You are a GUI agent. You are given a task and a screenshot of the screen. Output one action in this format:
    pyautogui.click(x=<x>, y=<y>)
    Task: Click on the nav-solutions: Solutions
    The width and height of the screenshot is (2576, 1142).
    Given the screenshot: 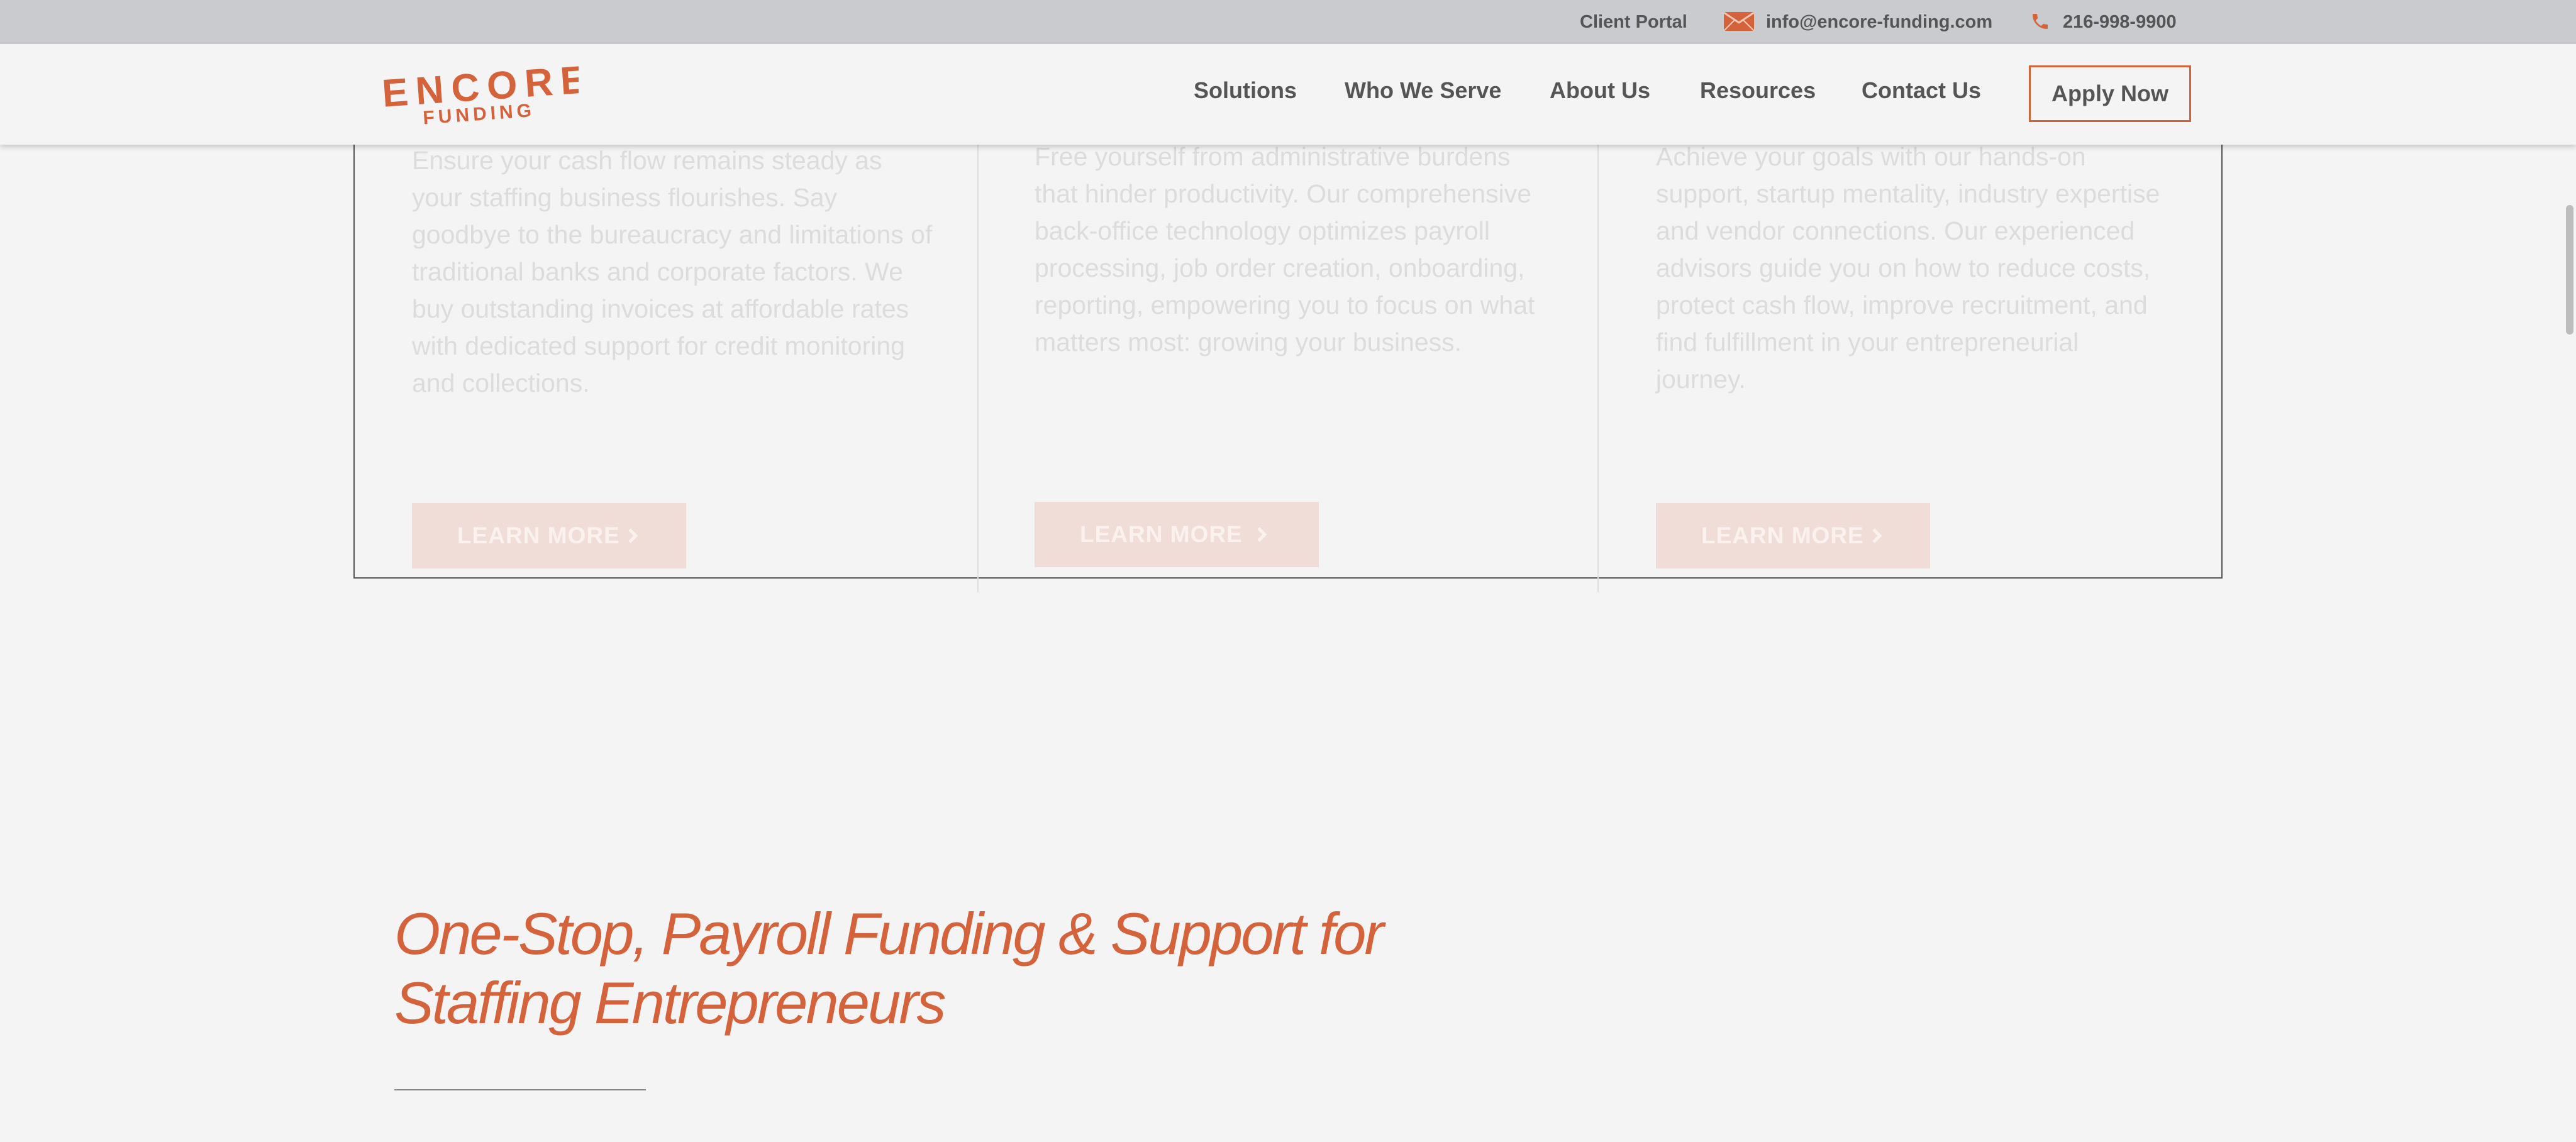 What is the action you would take?
    pyautogui.click(x=1245, y=94)
    